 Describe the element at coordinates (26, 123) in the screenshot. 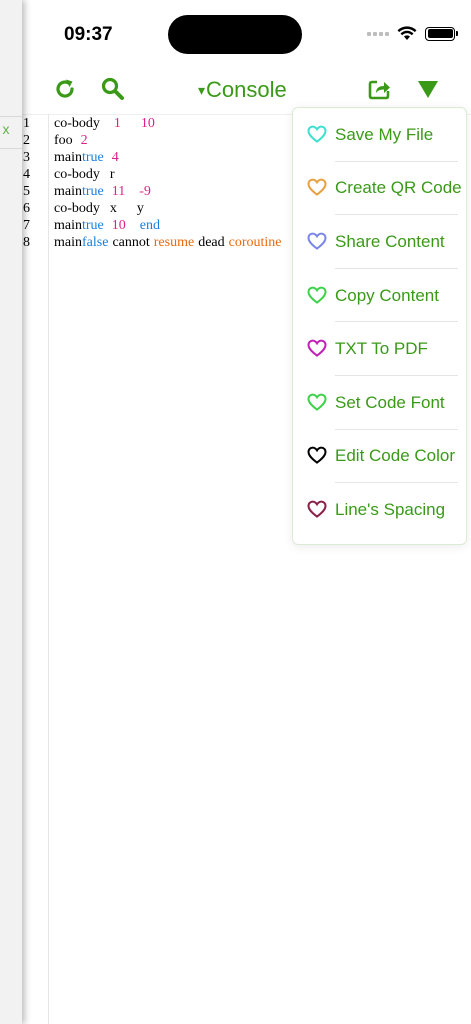

I see `line-number: 1` at that location.